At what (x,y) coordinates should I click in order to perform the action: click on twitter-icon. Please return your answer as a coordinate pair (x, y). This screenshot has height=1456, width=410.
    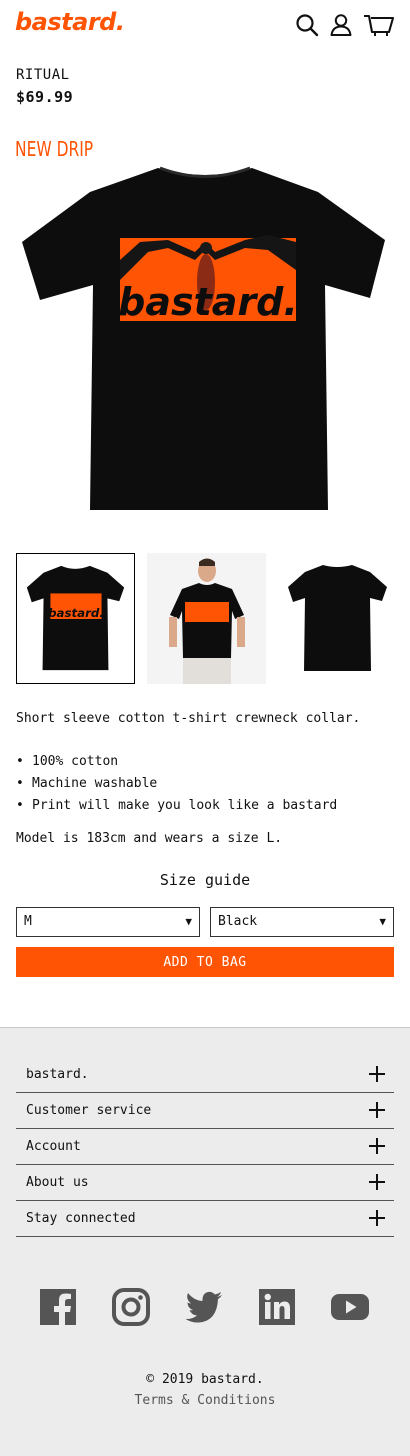
    Looking at the image, I should click on (204, 1307).